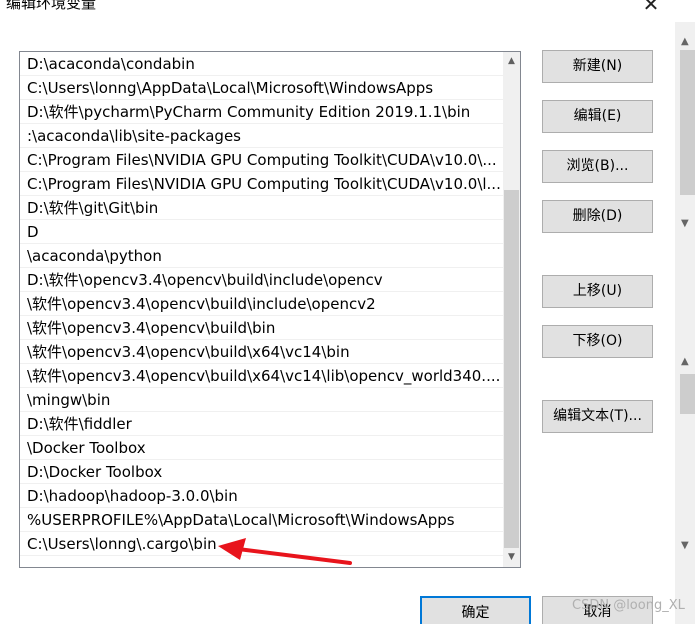 The height and width of the screenshot is (624, 695). Describe the element at coordinates (475, 610) in the screenshot. I see `ok-button: 确定` at that location.